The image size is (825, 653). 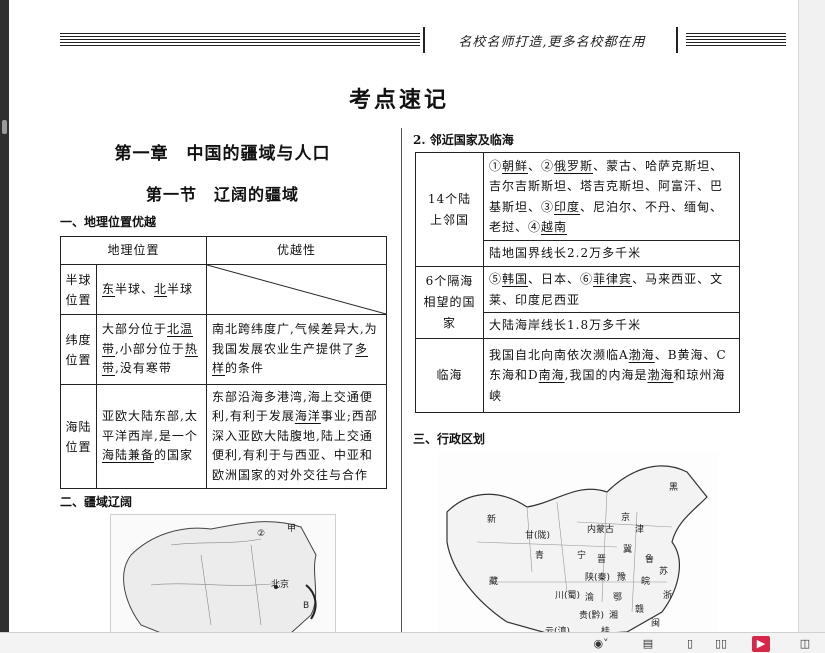 I want to click on map-label: 苏, so click(x=664, y=572).